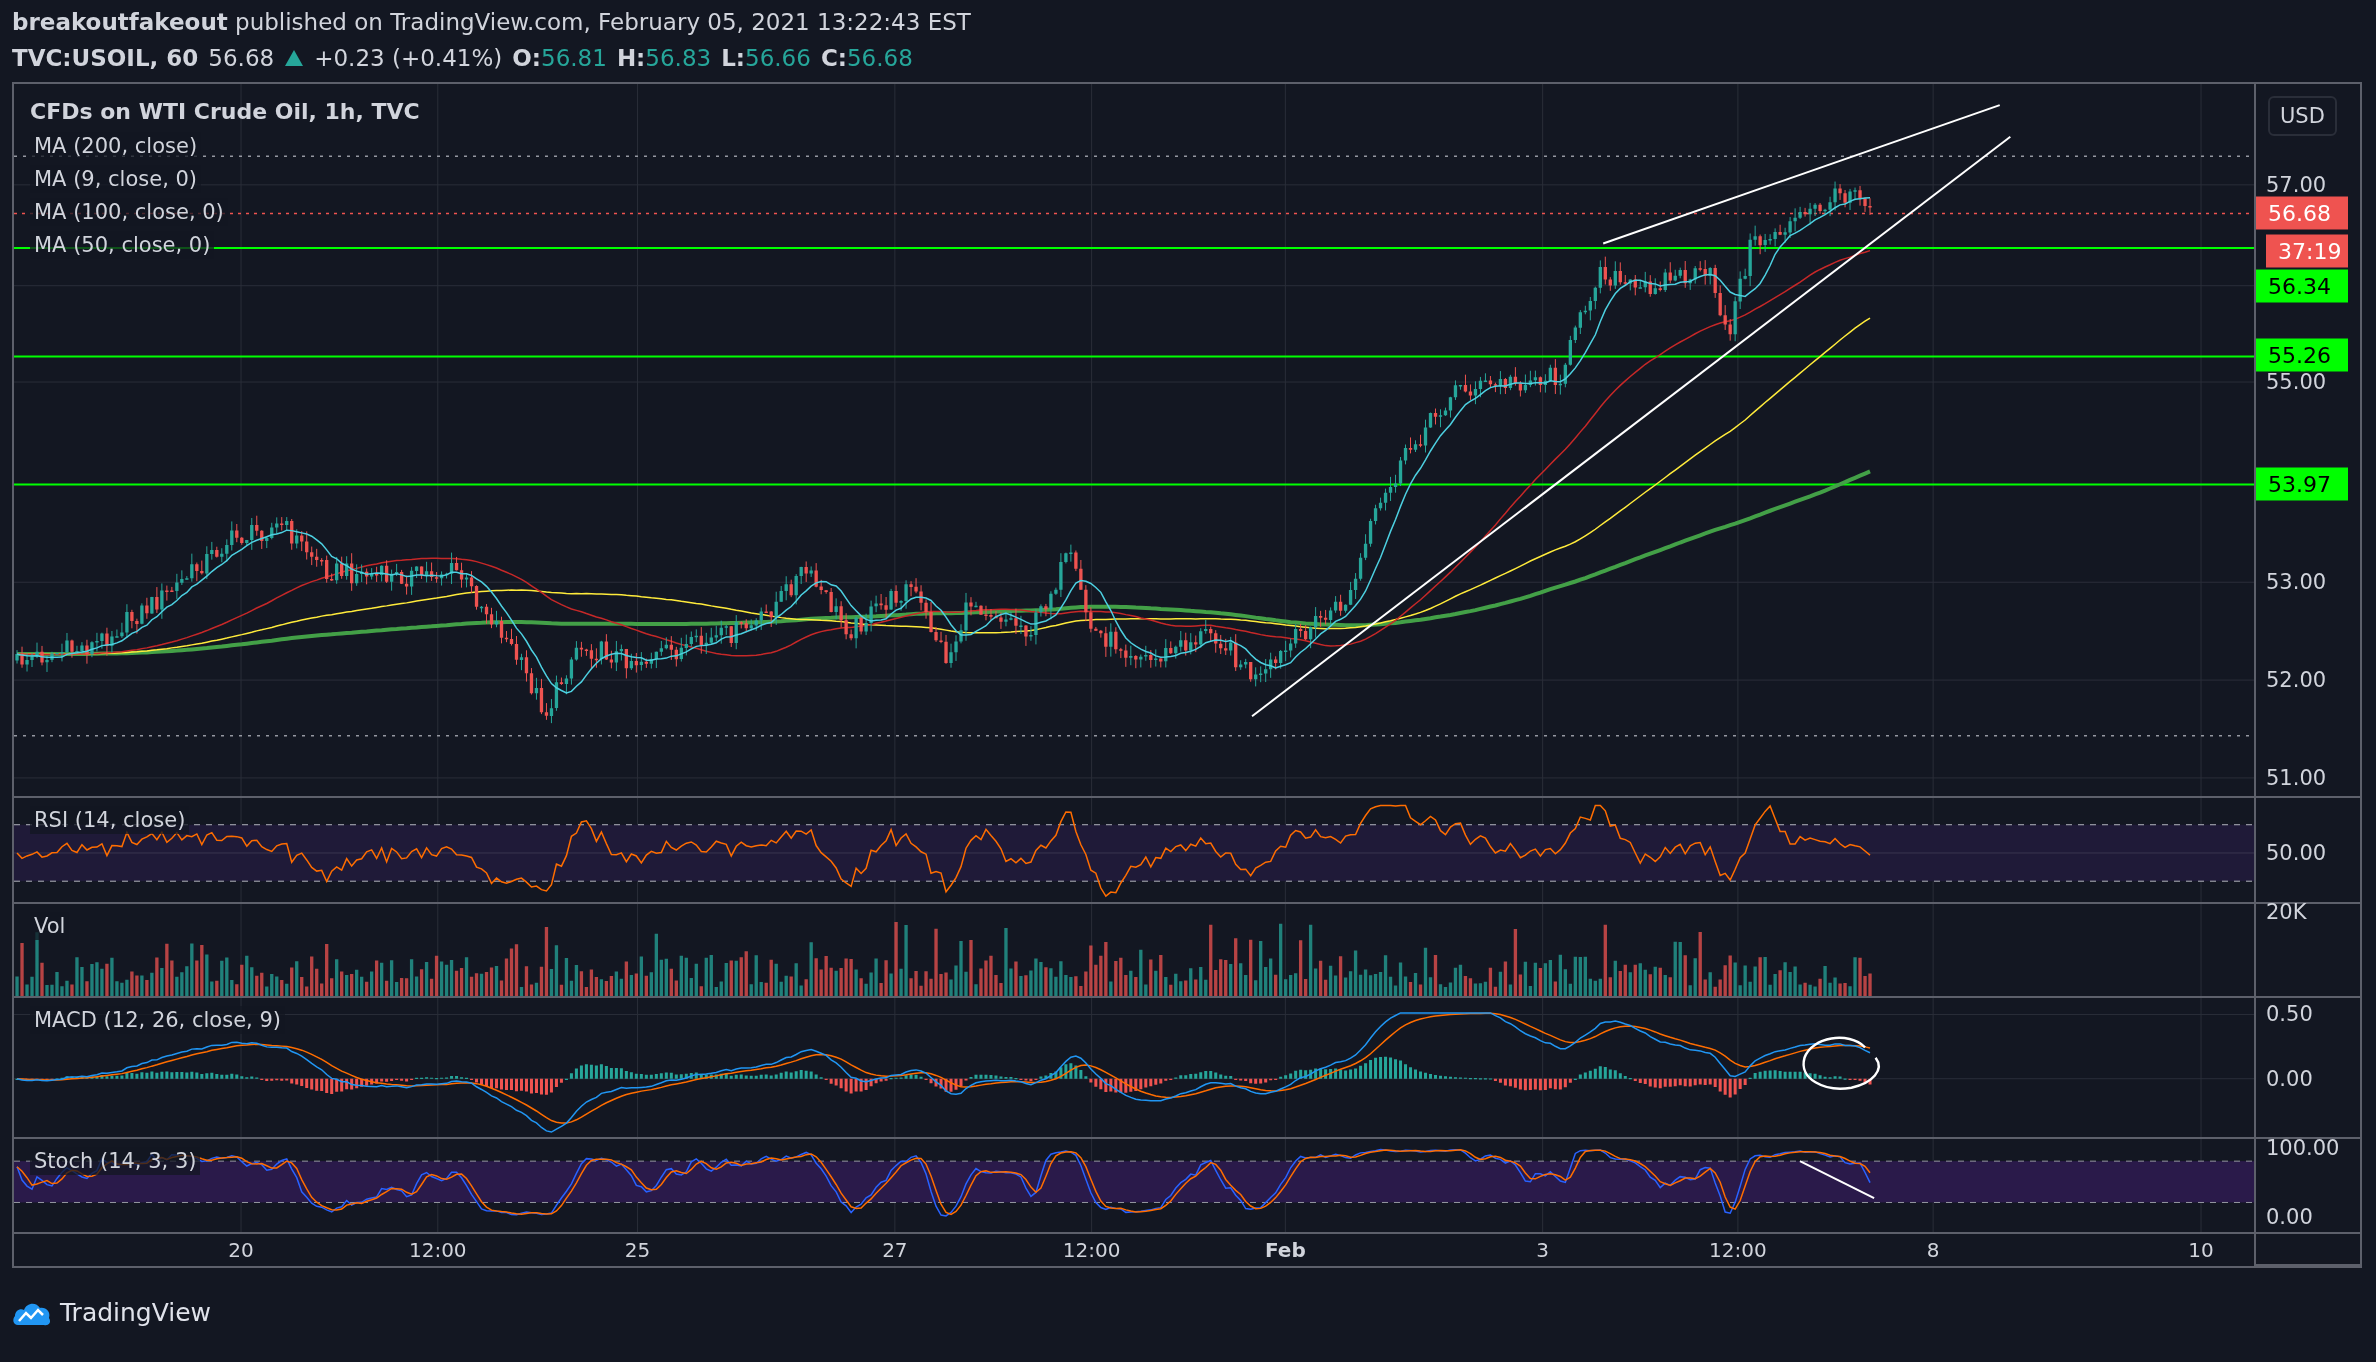  I want to click on time-label: Feb, so click(1285, 1250).